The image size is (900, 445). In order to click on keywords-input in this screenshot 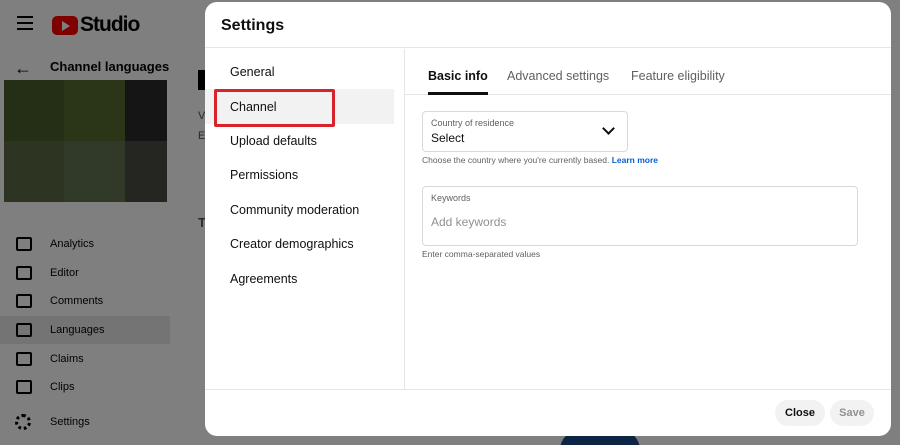, I will do `click(636, 222)`.